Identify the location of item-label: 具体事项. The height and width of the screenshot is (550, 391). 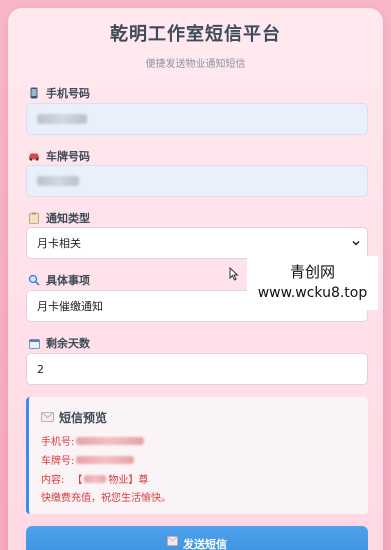
(68, 280).